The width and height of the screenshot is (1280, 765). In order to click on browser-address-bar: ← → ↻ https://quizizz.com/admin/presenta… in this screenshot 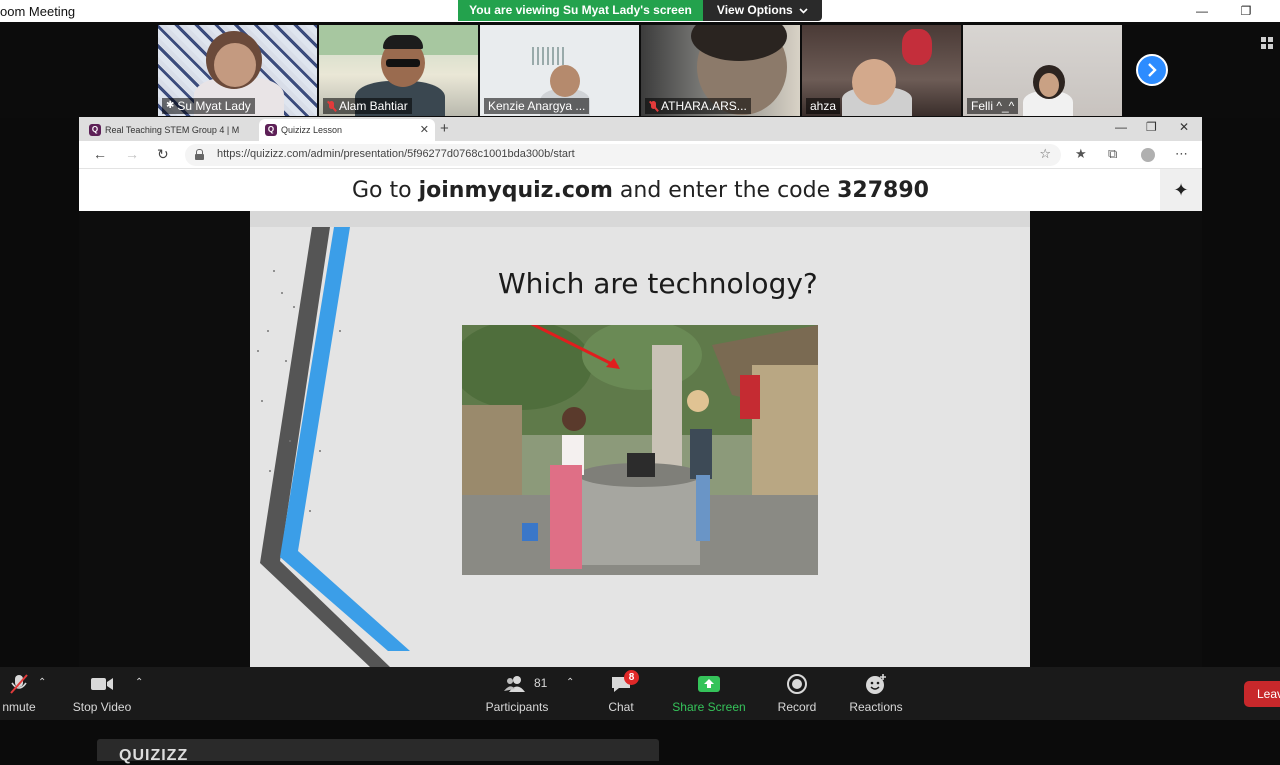, I will do `click(640, 155)`.